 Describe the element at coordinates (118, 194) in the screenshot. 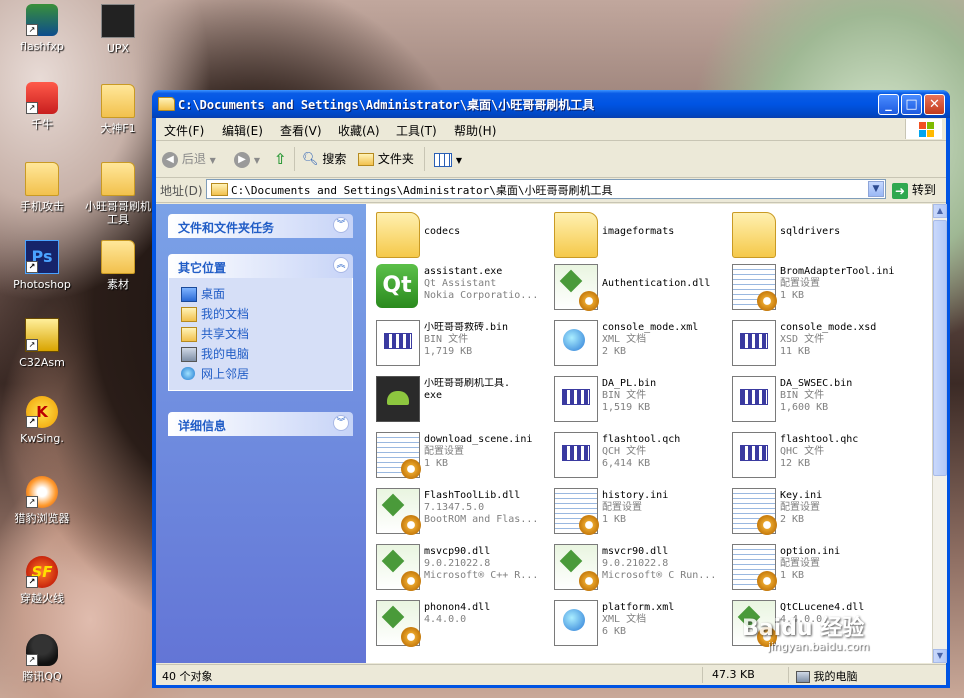

I see `desktop-icon-xiaowang: 小旺哥哥刷机工具` at that location.